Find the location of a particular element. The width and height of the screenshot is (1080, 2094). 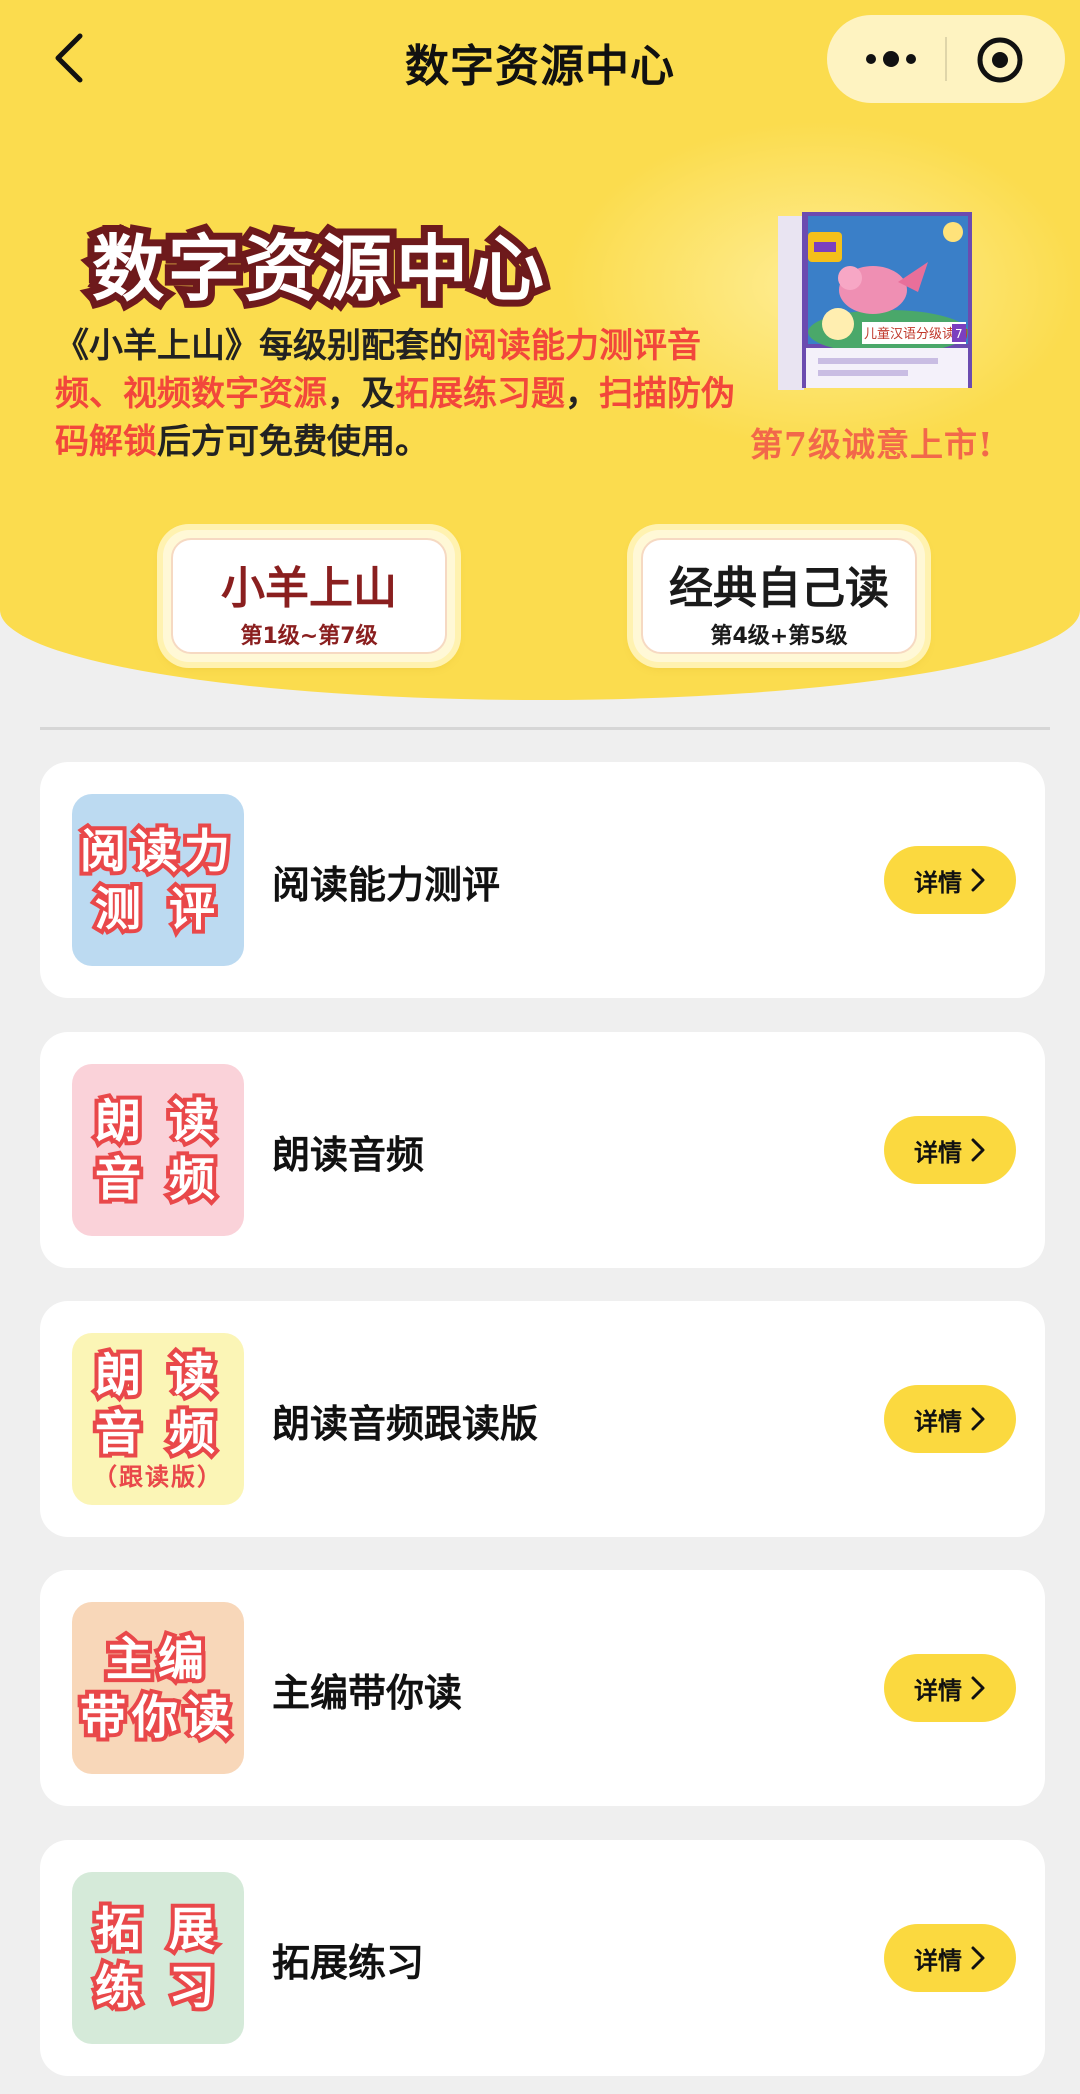

resource-label: 朗读音频 is located at coordinates (348, 1155).